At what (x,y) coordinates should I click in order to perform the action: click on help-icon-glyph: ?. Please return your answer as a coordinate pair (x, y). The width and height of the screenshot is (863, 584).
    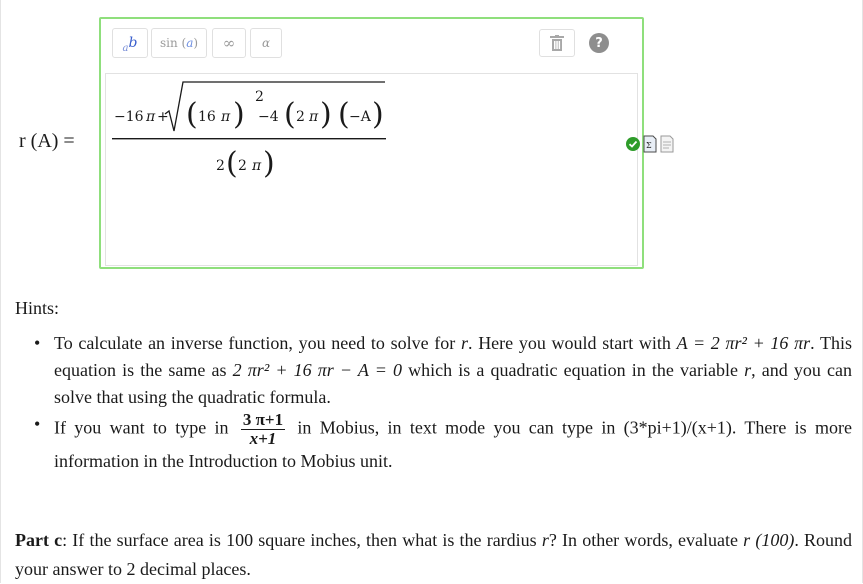
    Looking at the image, I should click on (599, 43).